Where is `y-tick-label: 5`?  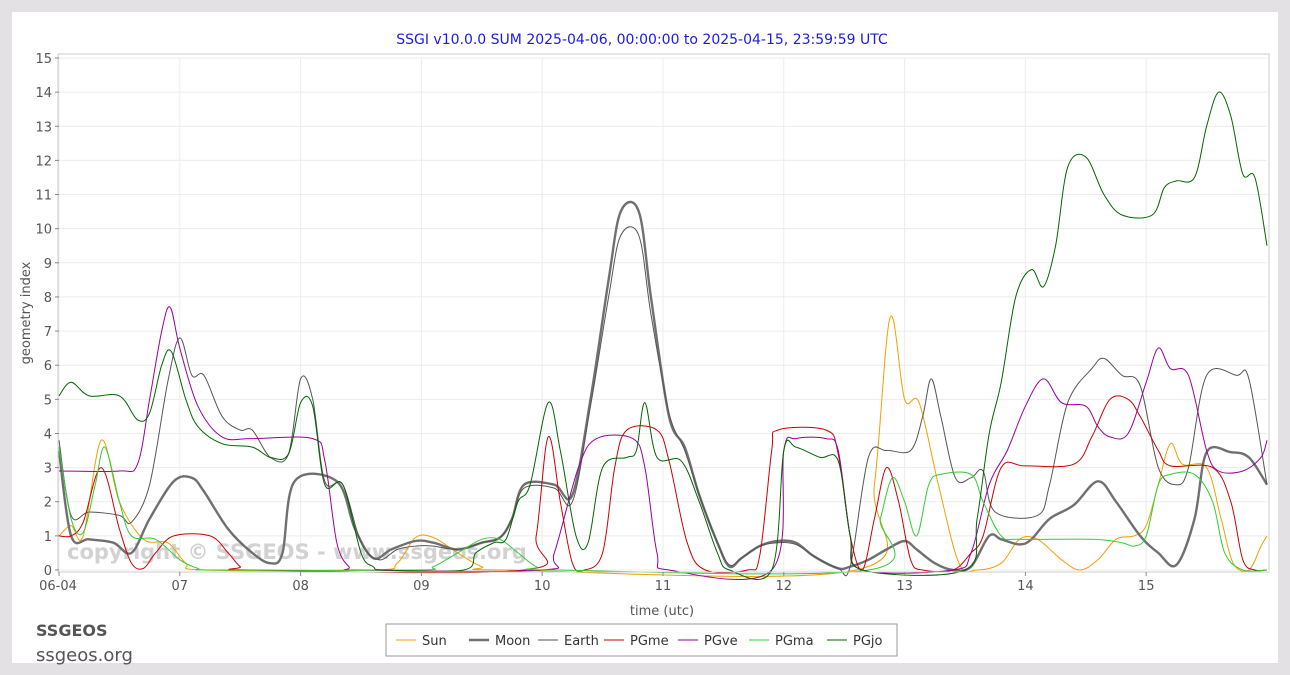
y-tick-label: 5 is located at coordinates (48, 400).